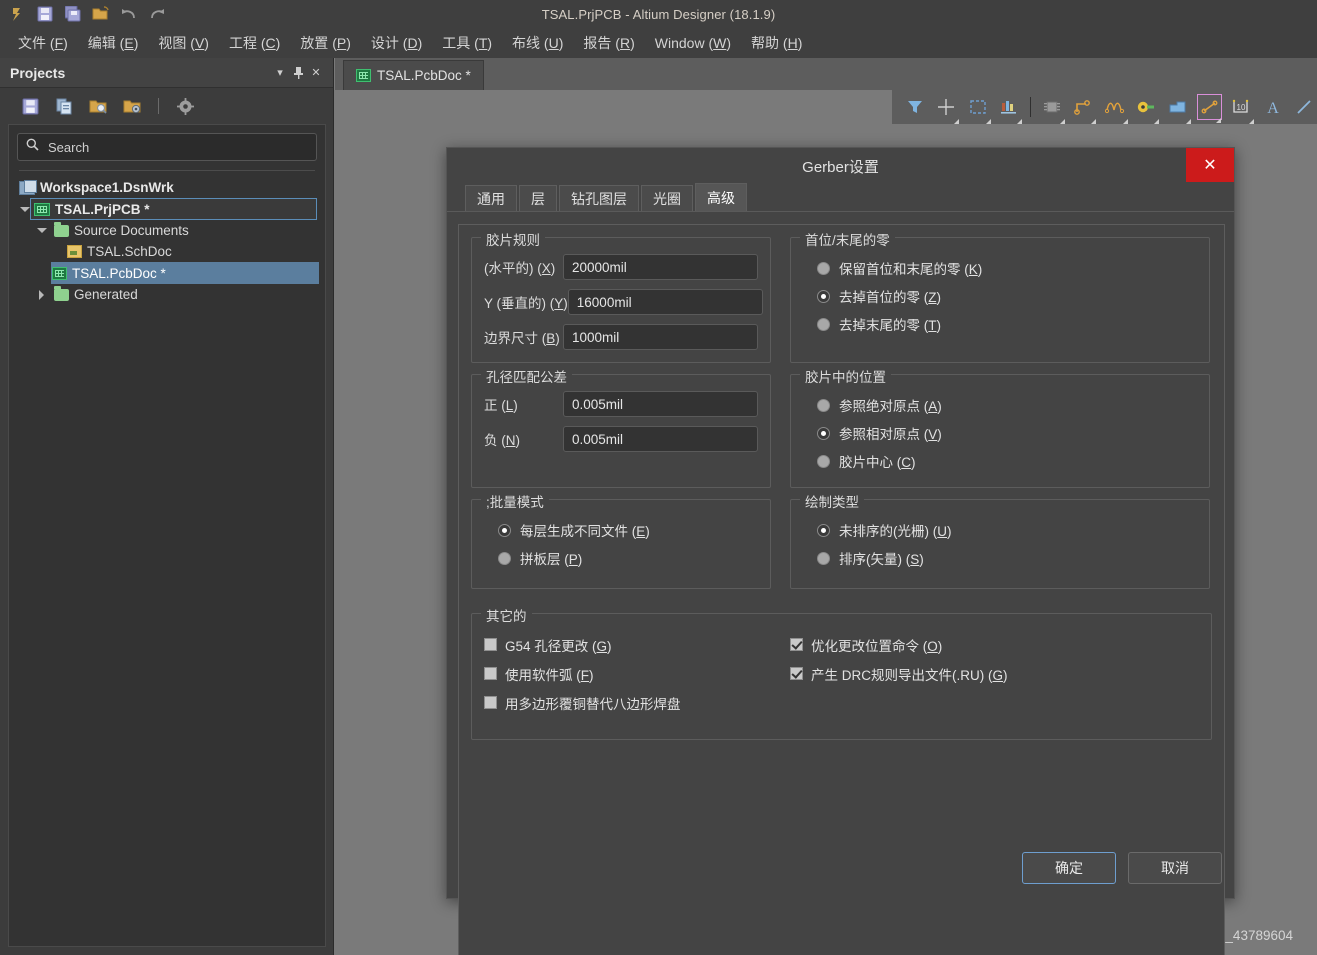 The width and height of the screenshot is (1317, 955). What do you see at coordinates (43, 43) in the screenshot?
I see `menu-file: 文件 (F)` at bounding box center [43, 43].